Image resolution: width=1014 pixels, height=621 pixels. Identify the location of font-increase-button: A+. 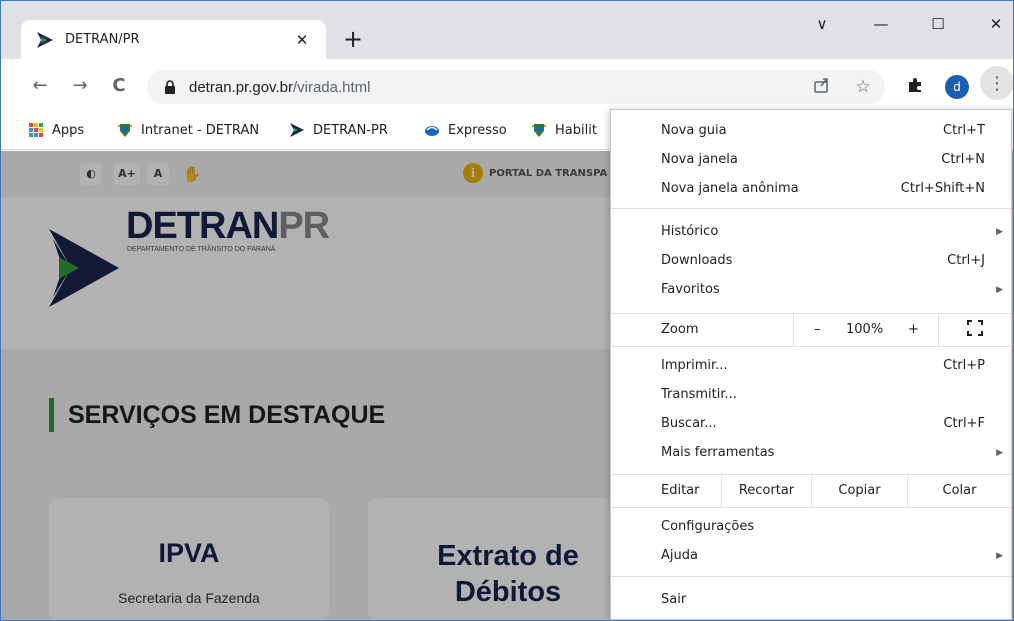
(127, 174).